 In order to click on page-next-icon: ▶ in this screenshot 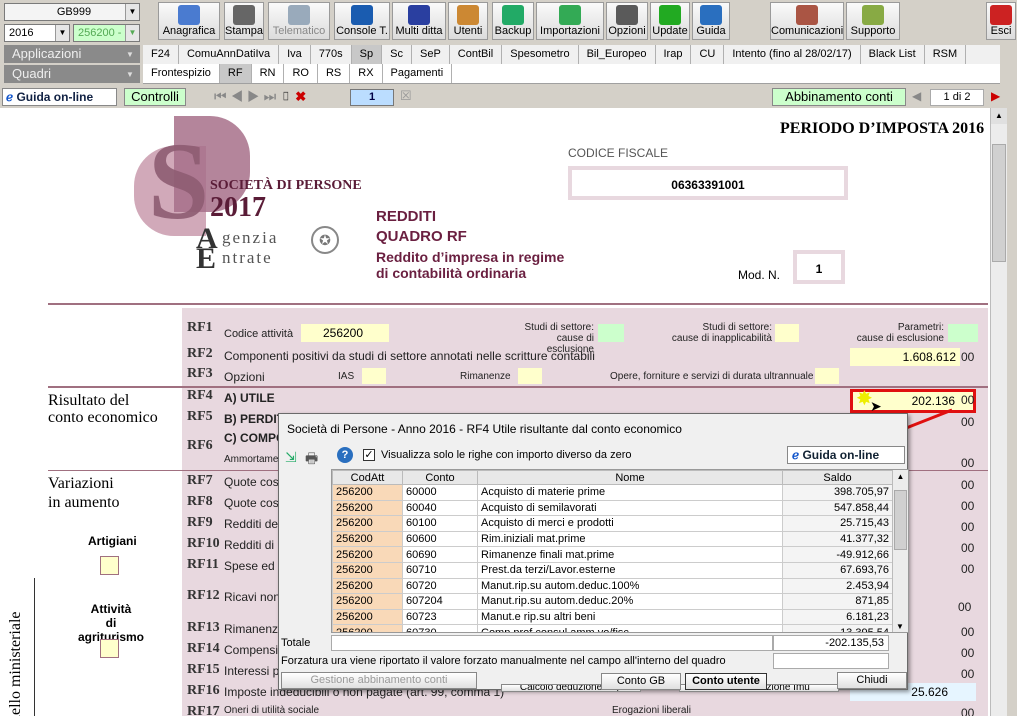, I will do `click(995, 96)`.